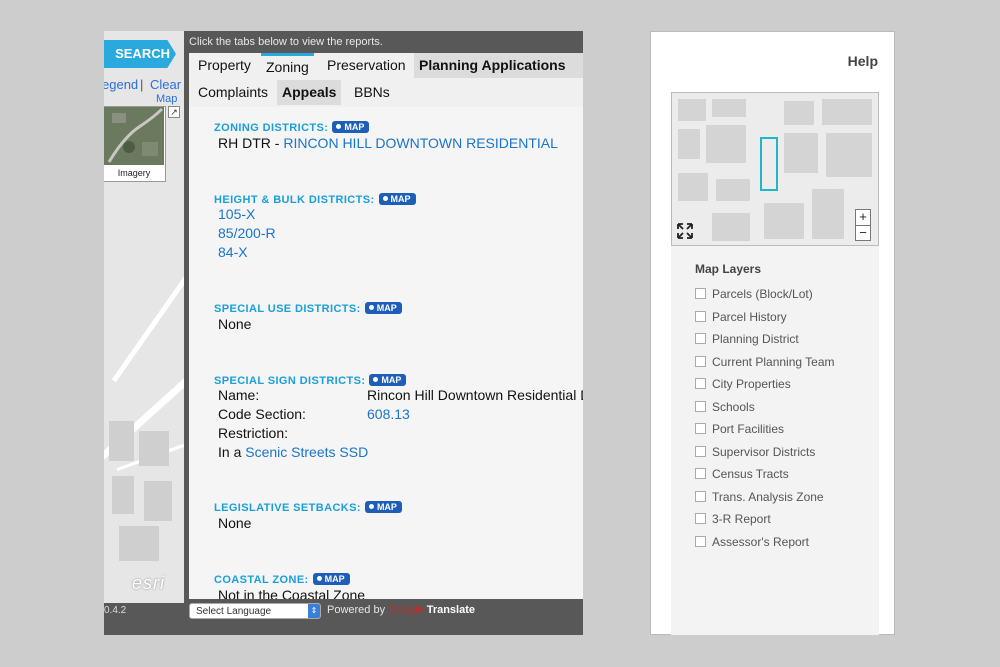  What do you see at coordinates (233, 92) in the screenshot?
I see `tab-complaints: Complaints` at bounding box center [233, 92].